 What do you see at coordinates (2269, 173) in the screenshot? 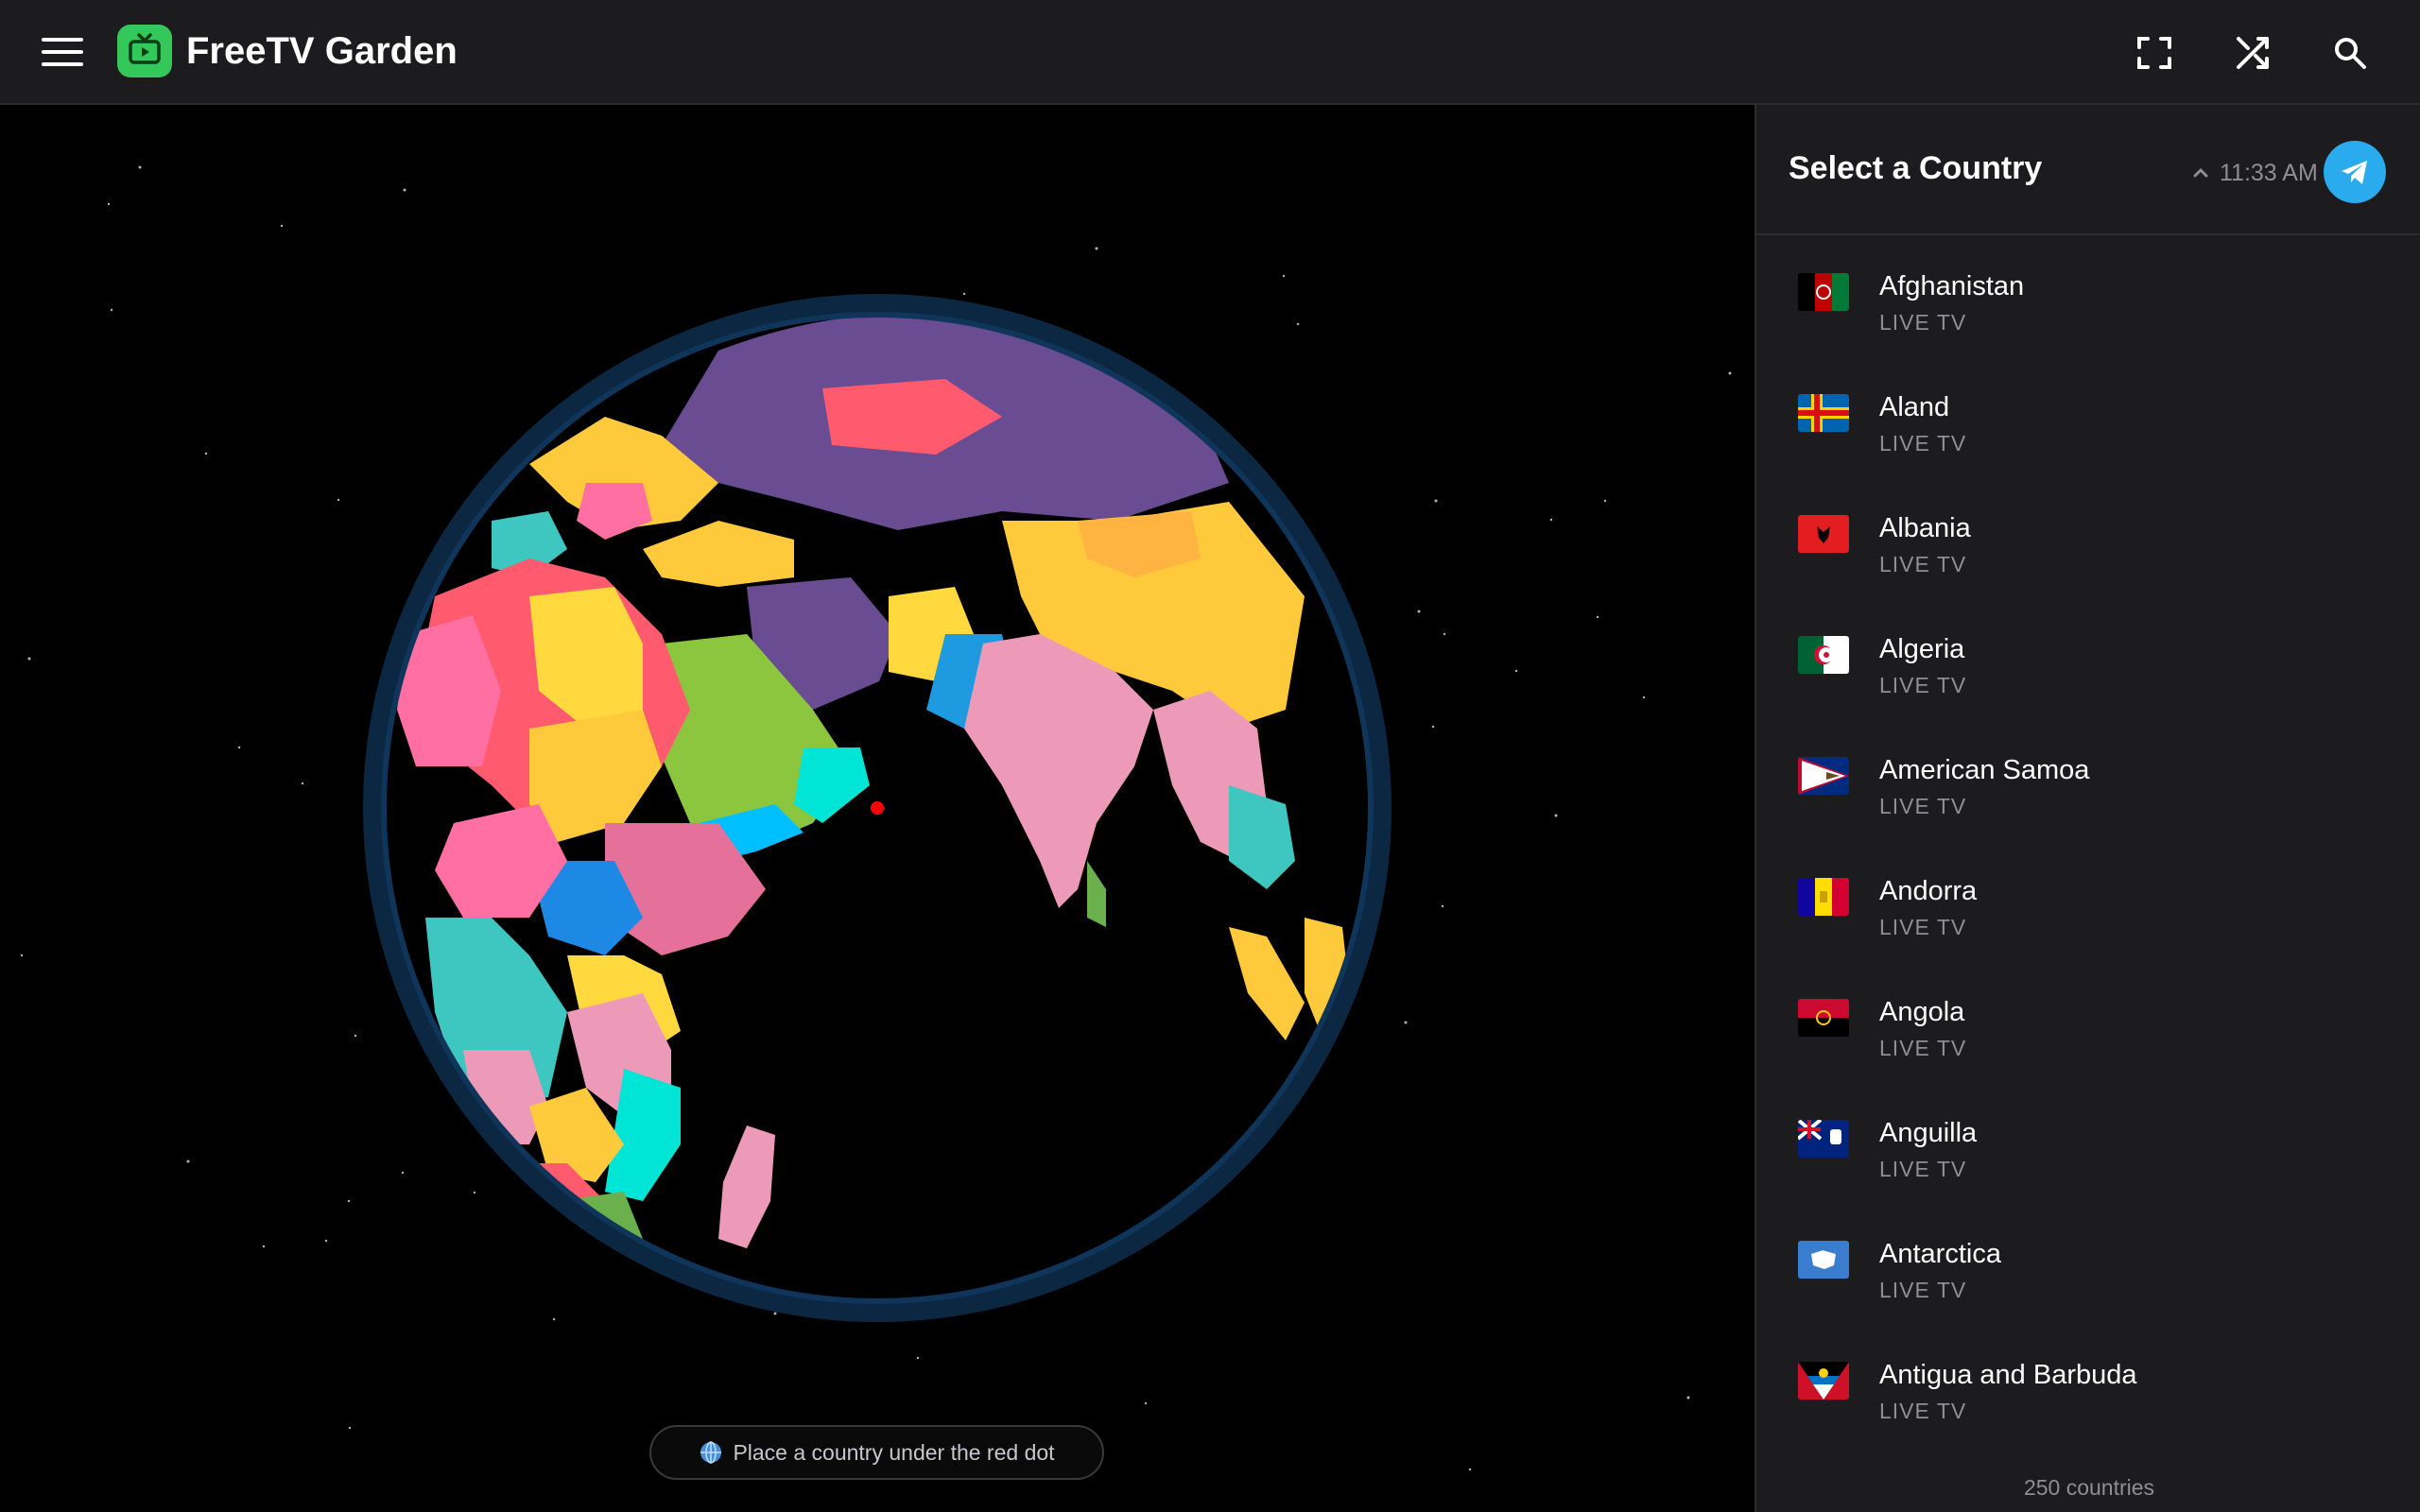
I see `clock: 11:33 AM` at bounding box center [2269, 173].